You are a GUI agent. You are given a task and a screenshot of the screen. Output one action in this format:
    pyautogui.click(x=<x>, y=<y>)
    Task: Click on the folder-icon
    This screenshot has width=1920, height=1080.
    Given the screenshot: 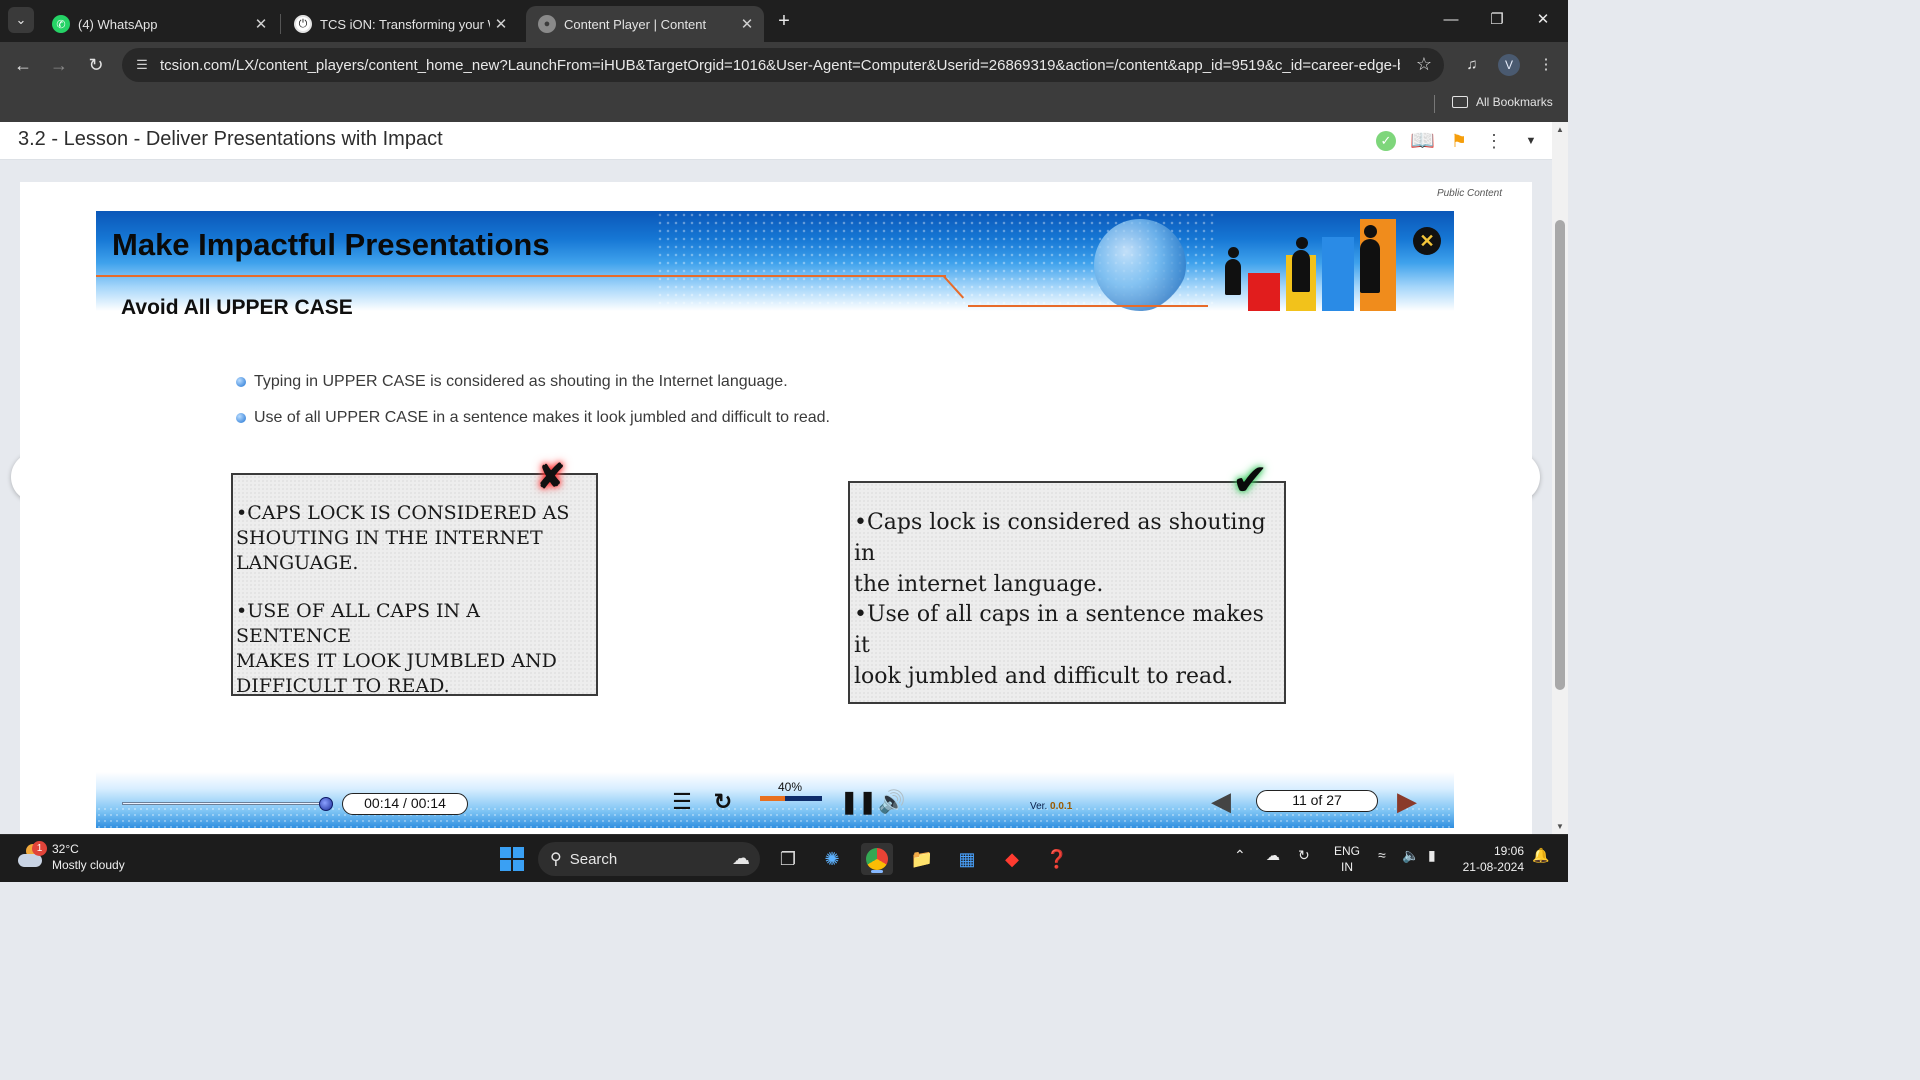 What is the action you would take?
    pyautogui.click(x=1460, y=102)
    